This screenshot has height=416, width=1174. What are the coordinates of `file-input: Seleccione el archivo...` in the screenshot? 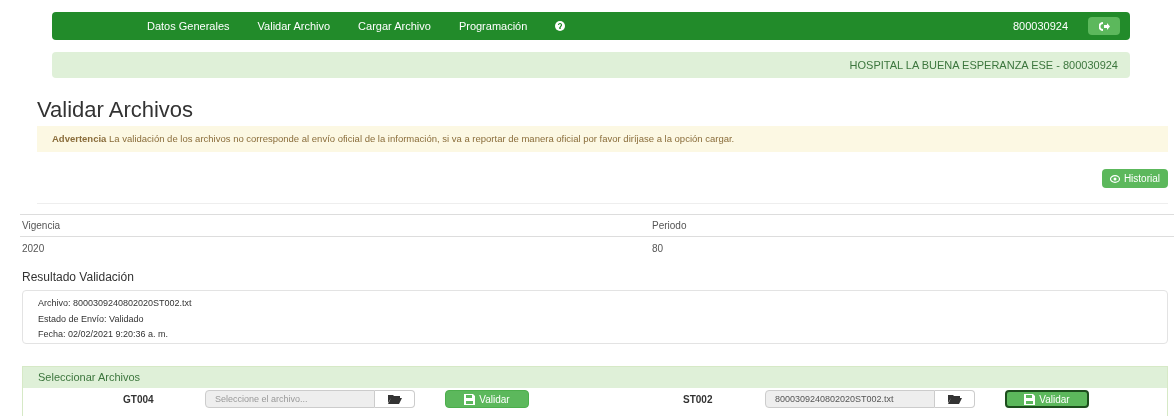 It's located at (290, 399).